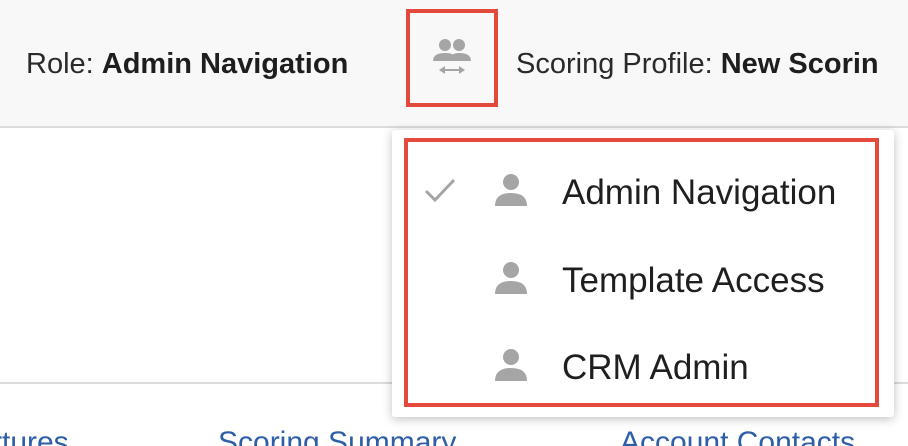 Image resolution: width=908 pixels, height=446 pixels. Describe the element at coordinates (225, 64) in the screenshot. I see `role-value: Admin Navigation` at that location.